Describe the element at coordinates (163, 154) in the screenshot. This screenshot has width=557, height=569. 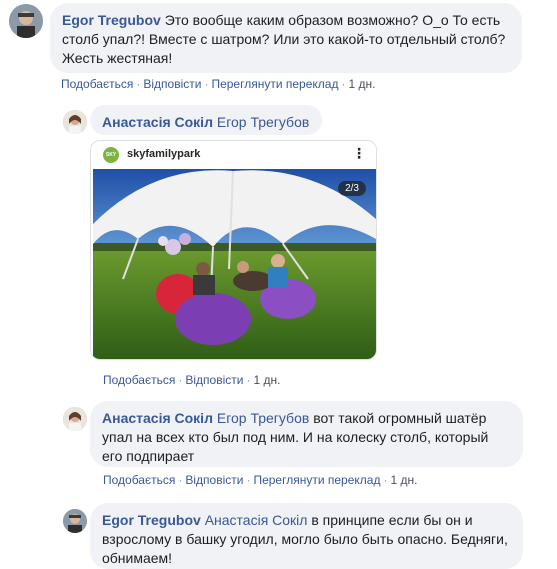
I see `account-name: skyfamilypark` at that location.